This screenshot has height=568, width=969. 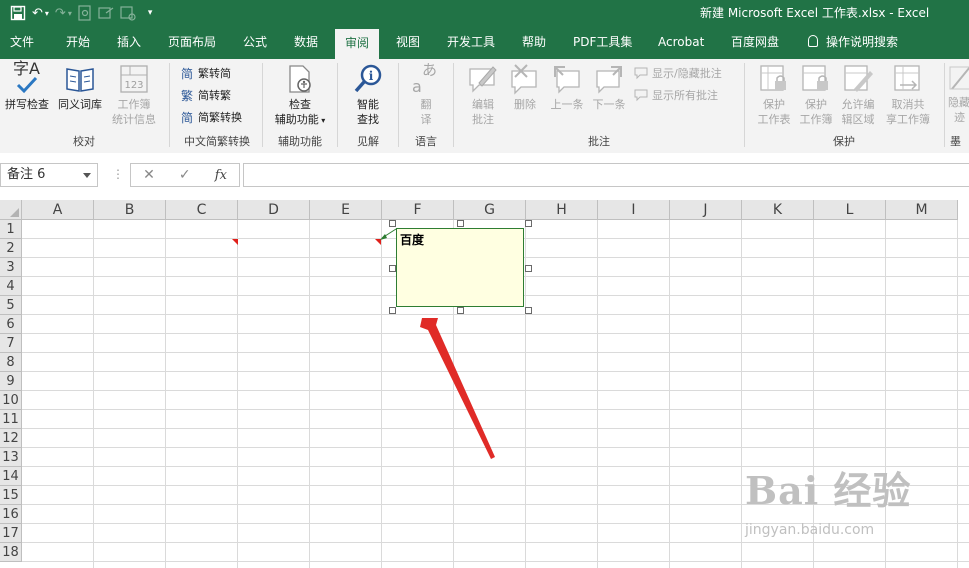 What do you see at coordinates (426, 119) in the screenshot?
I see `translate-label-2: 译` at bounding box center [426, 119].